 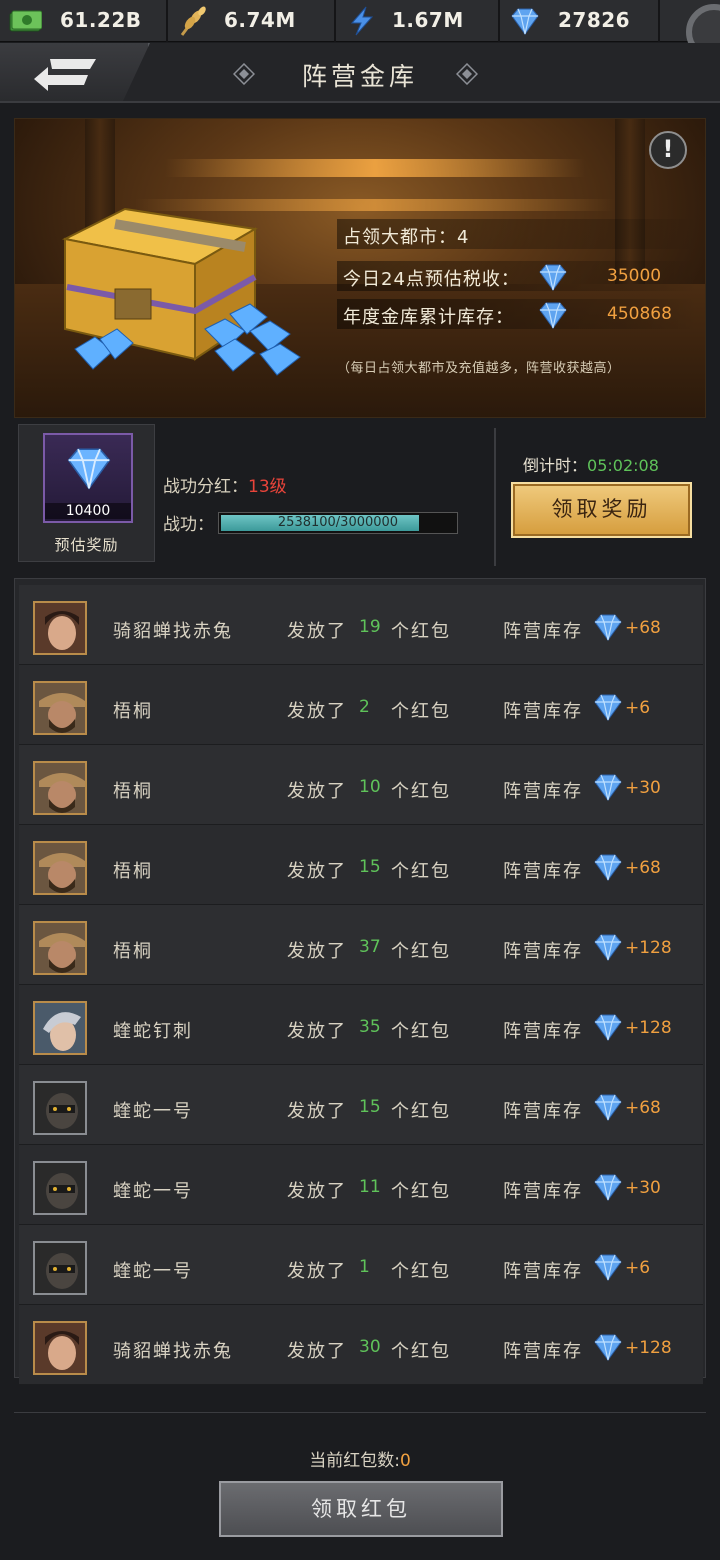 What do you see at coordinates (360, 1458) in the screenshot?
I see `redpacket-count-line: 当前红包数:0` at bounding box center [360, 1458].